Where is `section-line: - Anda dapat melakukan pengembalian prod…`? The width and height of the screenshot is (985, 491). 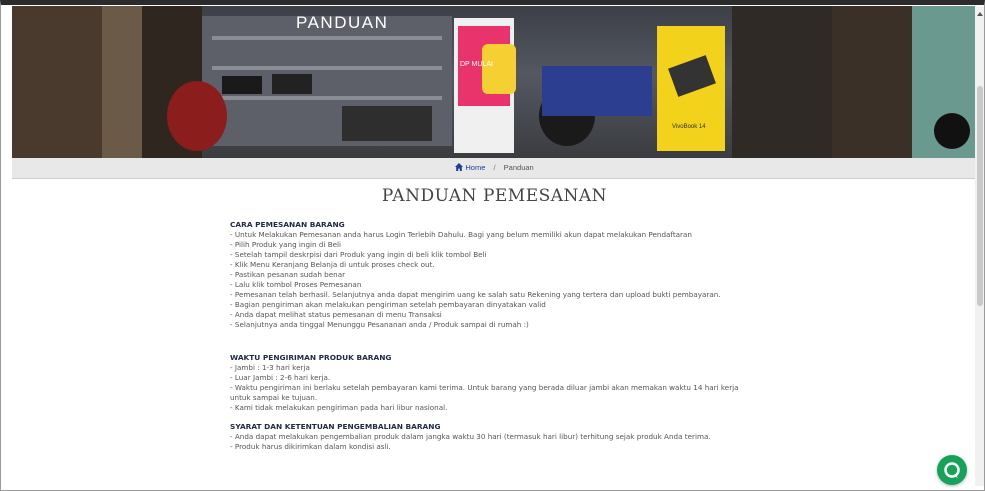 section-line: - Anda dapat melakukan pengembalian prod… is located at coordinates (470, 436).